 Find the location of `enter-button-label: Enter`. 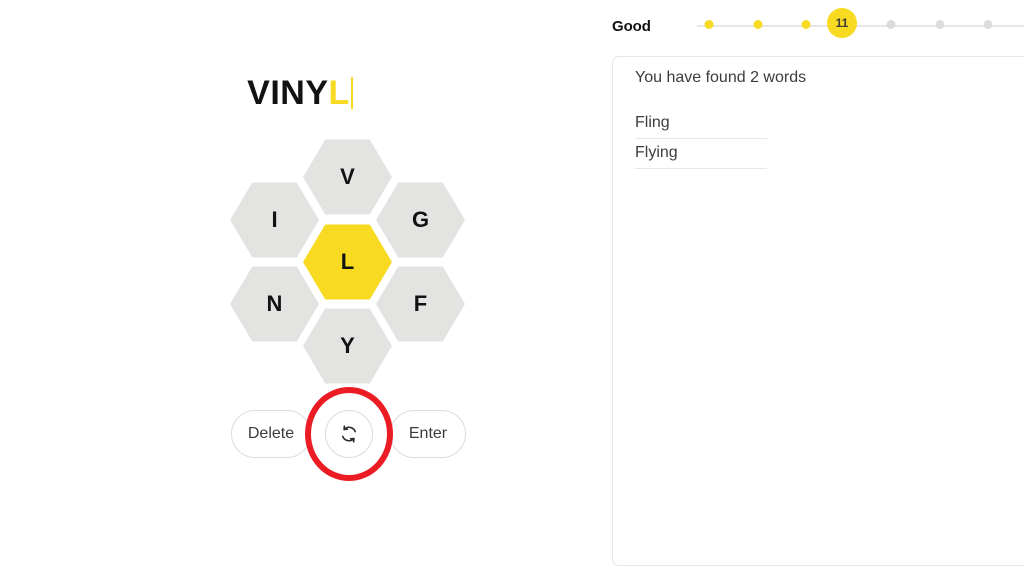

enter-button-label: Enter is located at coordinates (428, 433).